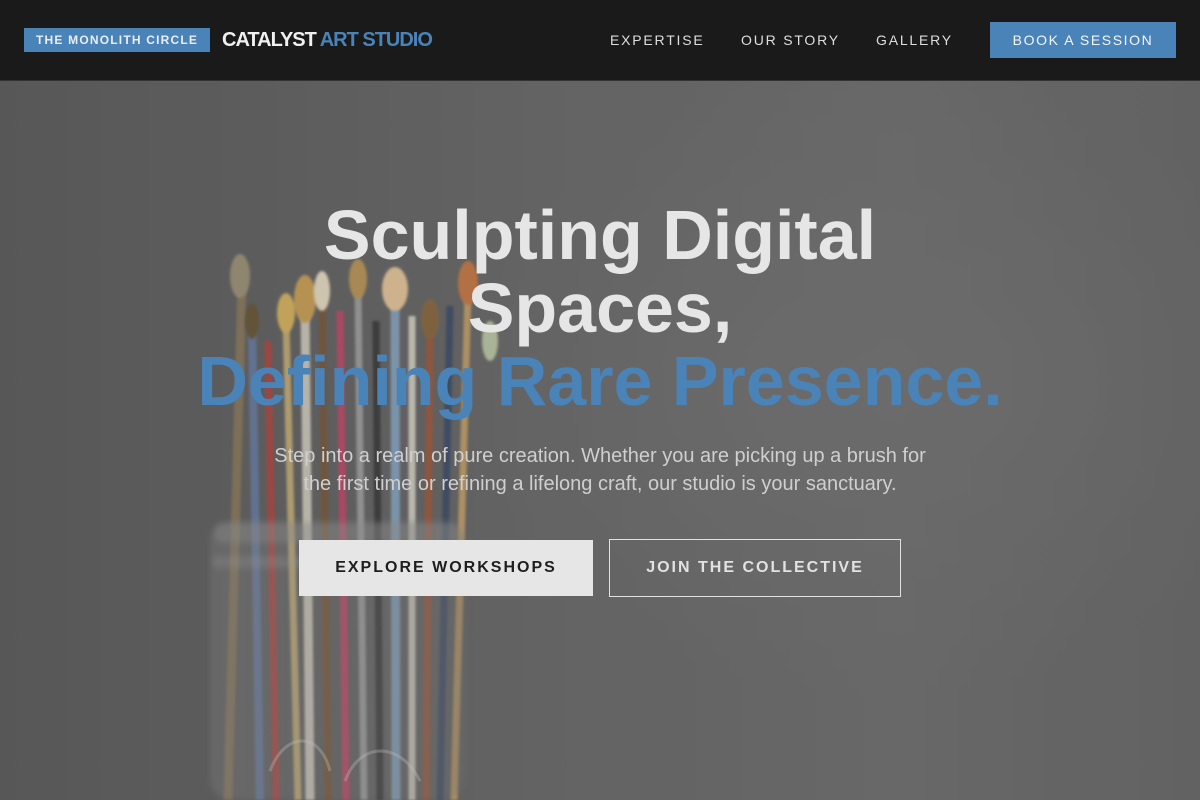 This screenshot has height=800, width=1200. I want to click on nav-link-our-story: OUR STORY, so click(790, 40).